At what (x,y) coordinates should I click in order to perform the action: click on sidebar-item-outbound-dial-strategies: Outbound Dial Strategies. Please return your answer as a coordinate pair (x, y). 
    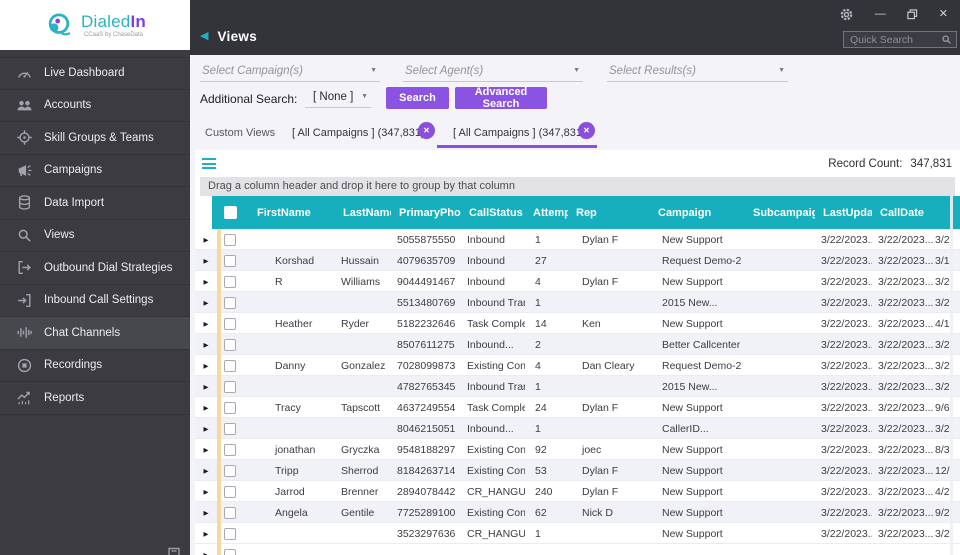
    Looking at the image, I should click on (95, 268).